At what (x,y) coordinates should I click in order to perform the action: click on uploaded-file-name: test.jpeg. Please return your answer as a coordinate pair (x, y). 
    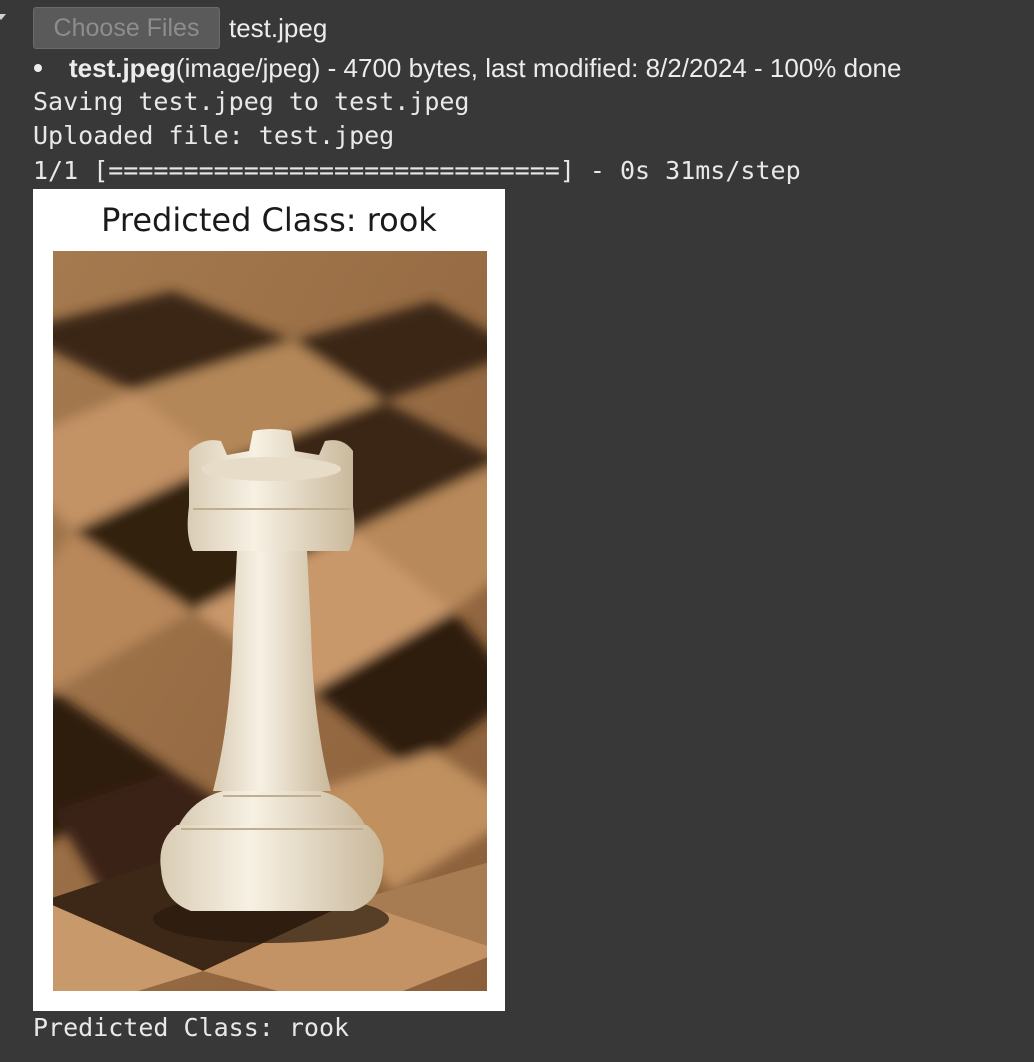
    Looking at the image, I should click on (122, 67).